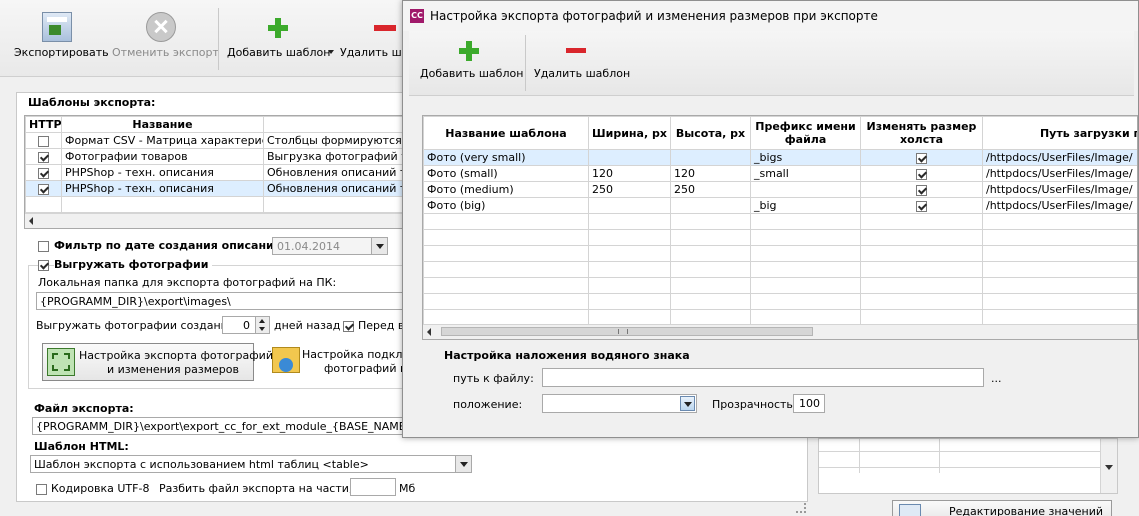 The width and height of the screenshot is (1139, 516). Describe the element at coordinates (921, 133) in the screenshot. I see `column-header-resize-canvas: Изменять размер холста` at that location.